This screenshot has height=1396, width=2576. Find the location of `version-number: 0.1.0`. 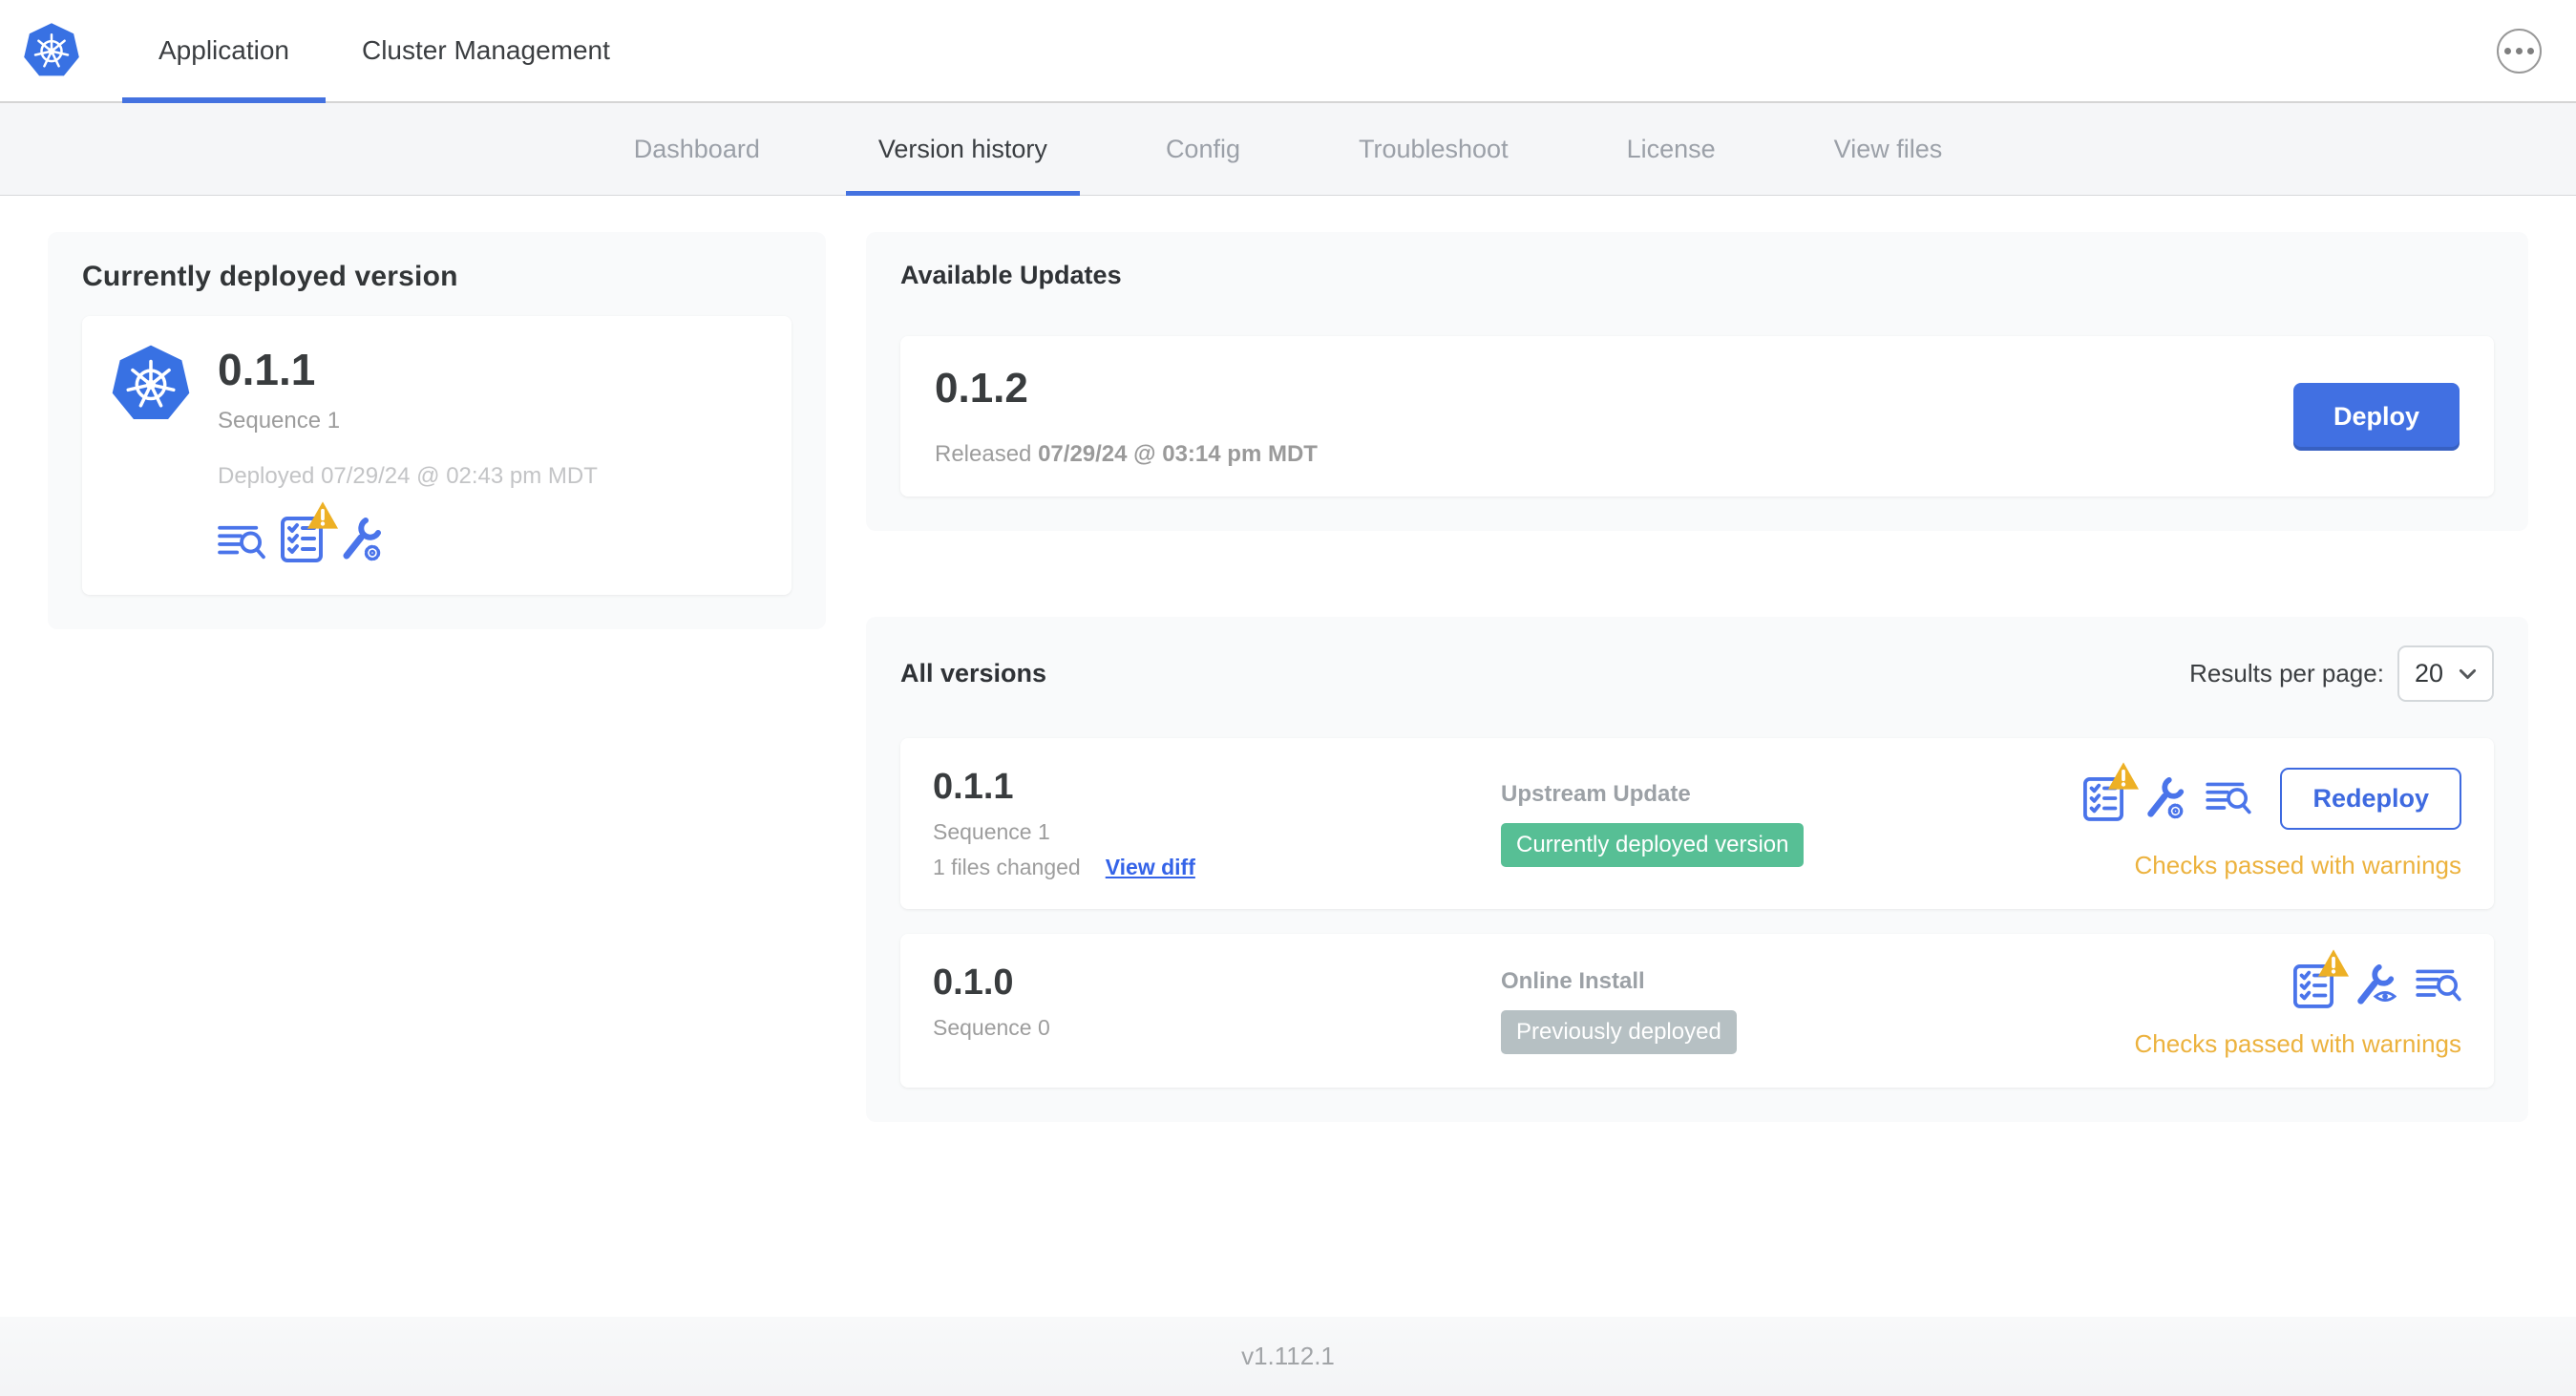

version-number: 0.1.0 is located at coordinates (973, 982).